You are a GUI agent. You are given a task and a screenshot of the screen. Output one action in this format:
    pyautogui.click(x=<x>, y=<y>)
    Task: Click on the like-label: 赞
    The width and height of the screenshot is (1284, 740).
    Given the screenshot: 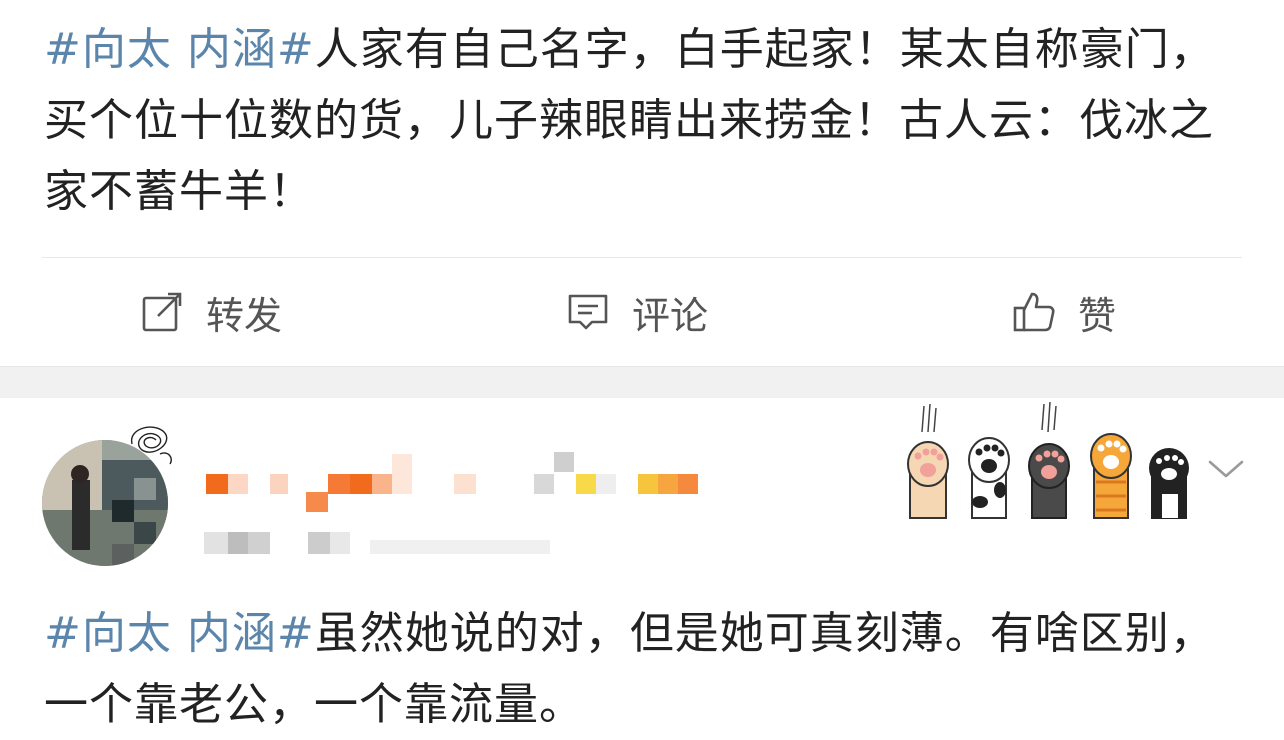 What is the action you would take?
    pyautogui.click(x=1097, y=315)
    